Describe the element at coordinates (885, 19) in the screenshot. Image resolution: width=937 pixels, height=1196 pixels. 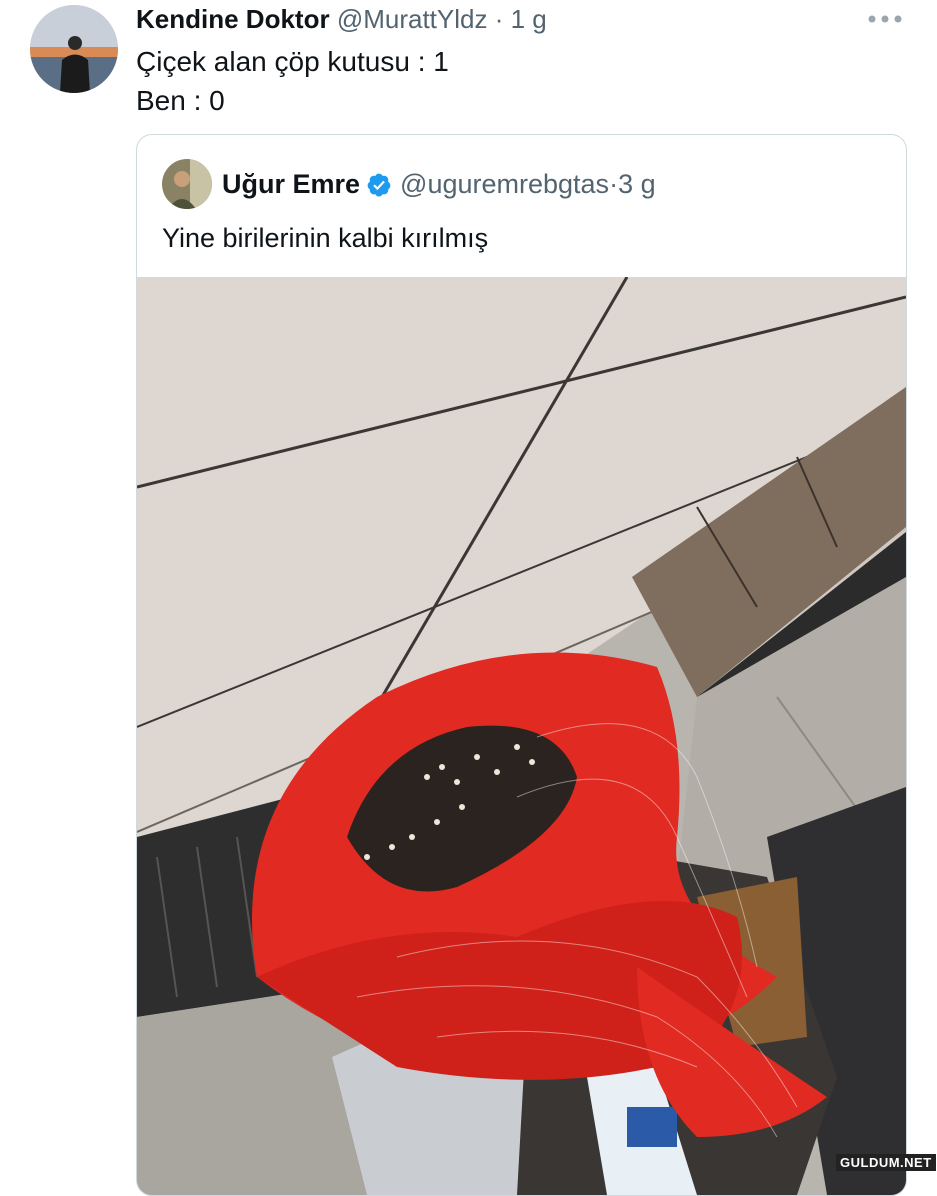
I see `more-horizontal-icon` at that location.